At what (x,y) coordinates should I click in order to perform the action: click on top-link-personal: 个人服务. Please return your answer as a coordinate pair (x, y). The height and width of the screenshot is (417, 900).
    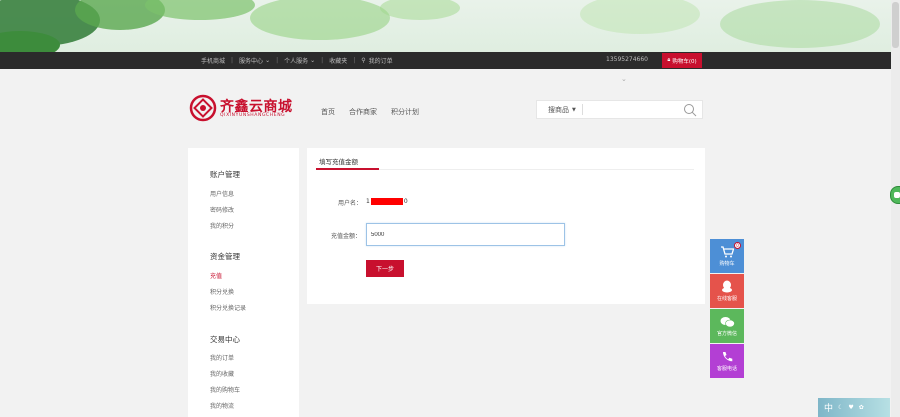
    Looking at the image, I should click on (296, 60).